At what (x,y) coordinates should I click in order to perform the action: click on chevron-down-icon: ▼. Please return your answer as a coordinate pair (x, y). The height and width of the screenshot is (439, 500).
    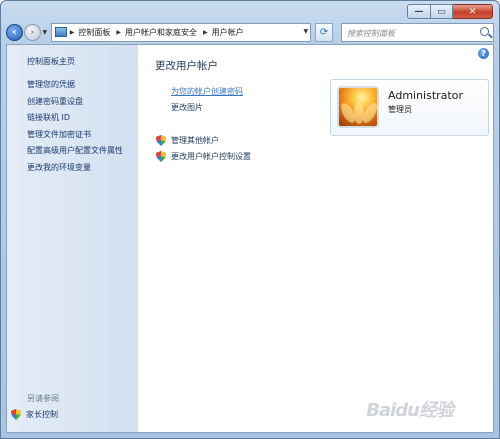
    Looking at the image, I should click on (305, 31).